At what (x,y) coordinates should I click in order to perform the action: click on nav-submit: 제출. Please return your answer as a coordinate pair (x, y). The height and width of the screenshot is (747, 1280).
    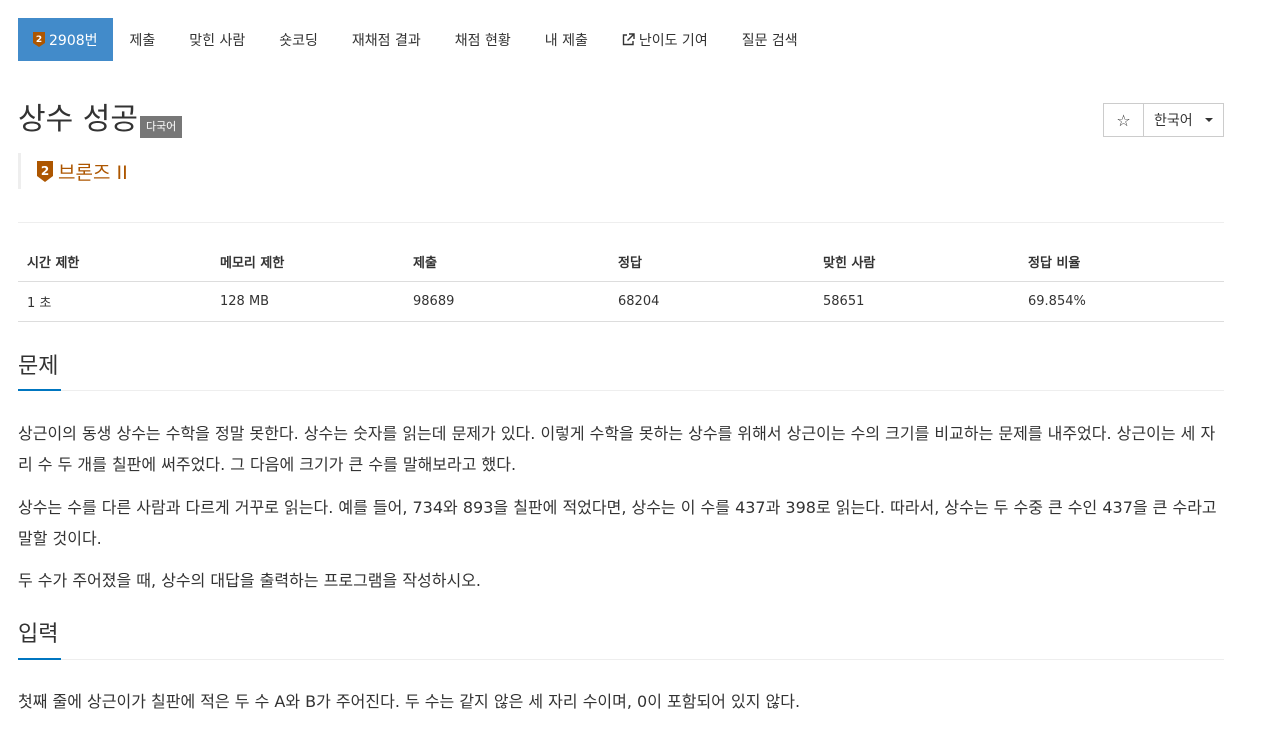
    Looking at the image, I should click on (143, 39).